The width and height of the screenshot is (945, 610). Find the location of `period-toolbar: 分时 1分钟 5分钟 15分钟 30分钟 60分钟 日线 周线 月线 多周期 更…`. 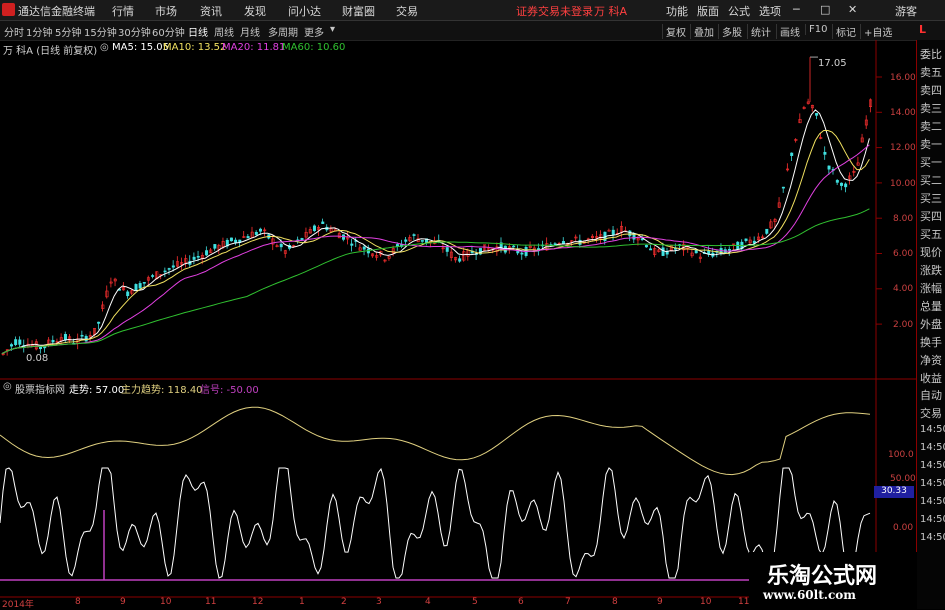

period-toolbar: 分时 1分钟 5分钟 15分钟 30分钟 60分钟 日线 周线 月线 多周期 更… is located at coordinates (472, 31).